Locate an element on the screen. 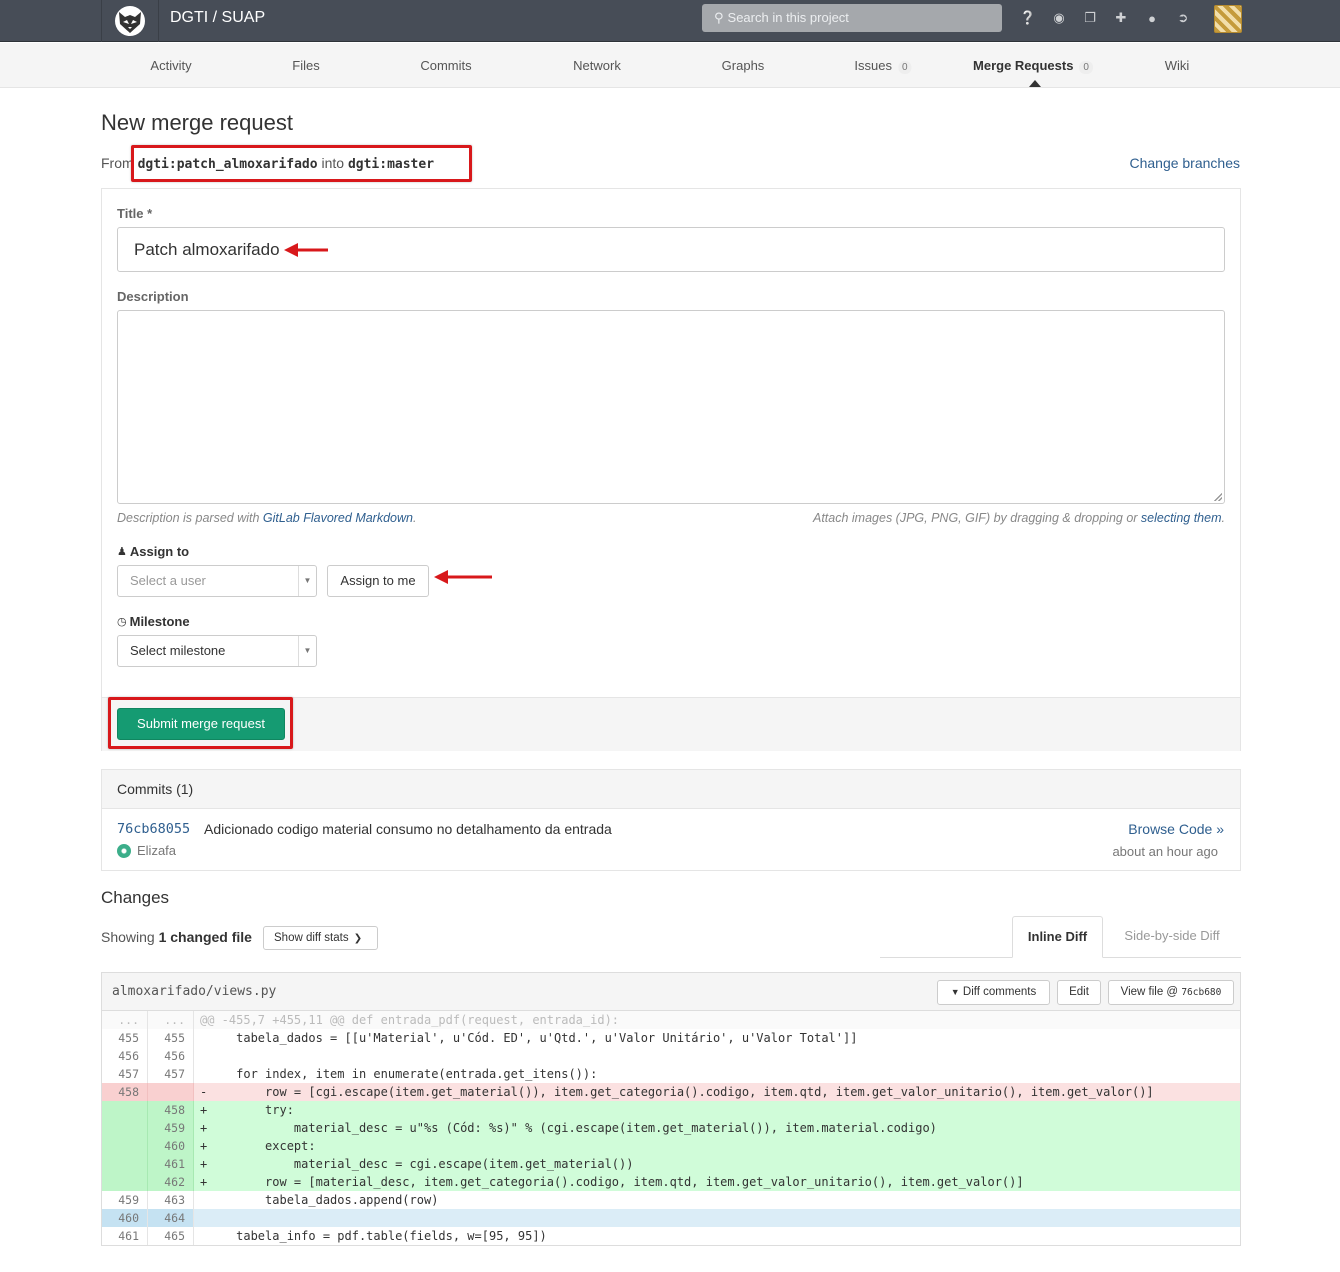 The height and width of the screenshot is (1272, 1340). tab-graphs: Graphs is located at coordinates (743, 65).